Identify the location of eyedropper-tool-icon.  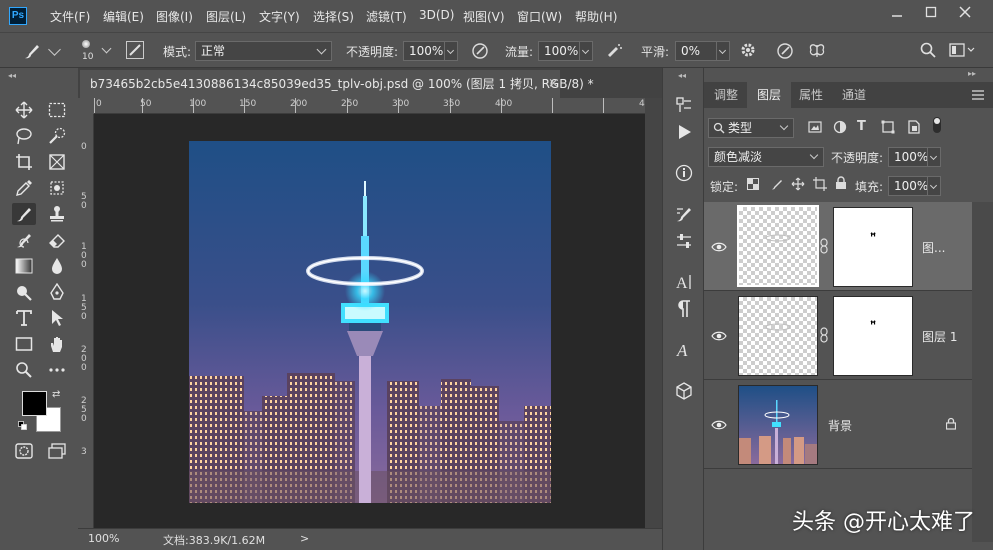
(24, 188).